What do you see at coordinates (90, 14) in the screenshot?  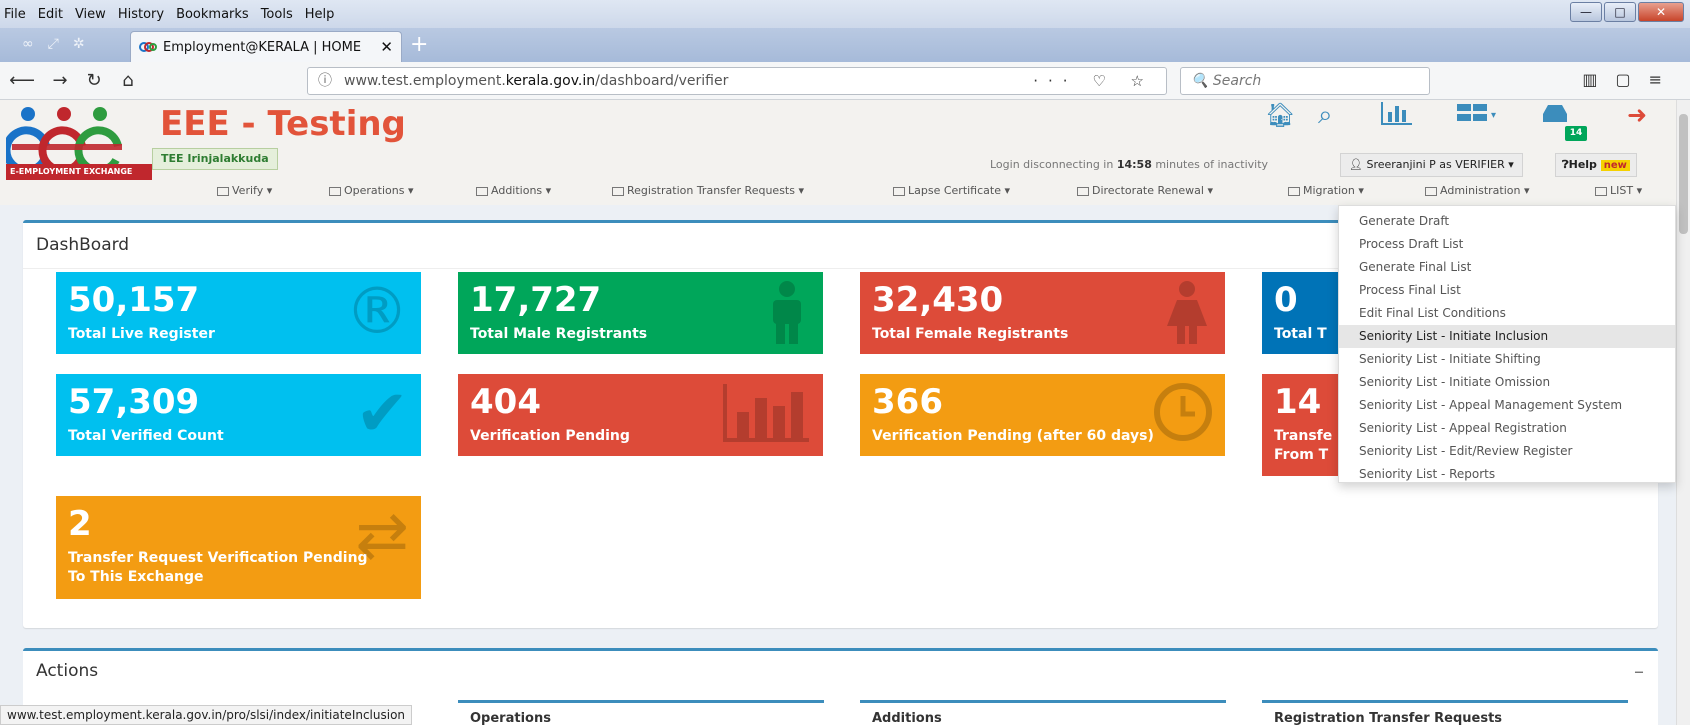 I see `menu-view: View` at bounding box center [90, 14].